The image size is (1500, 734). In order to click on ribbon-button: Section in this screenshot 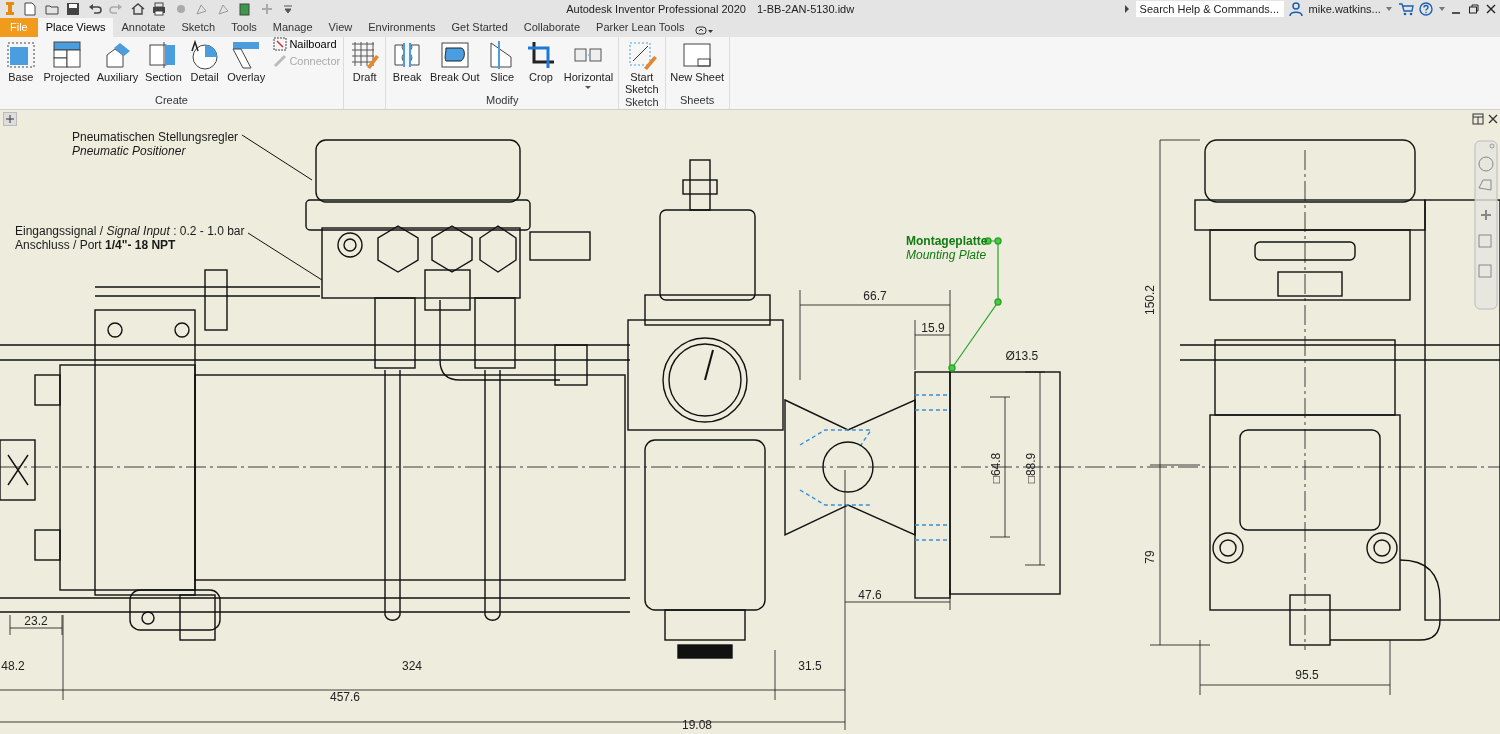, I will do `click(163, 60)`.